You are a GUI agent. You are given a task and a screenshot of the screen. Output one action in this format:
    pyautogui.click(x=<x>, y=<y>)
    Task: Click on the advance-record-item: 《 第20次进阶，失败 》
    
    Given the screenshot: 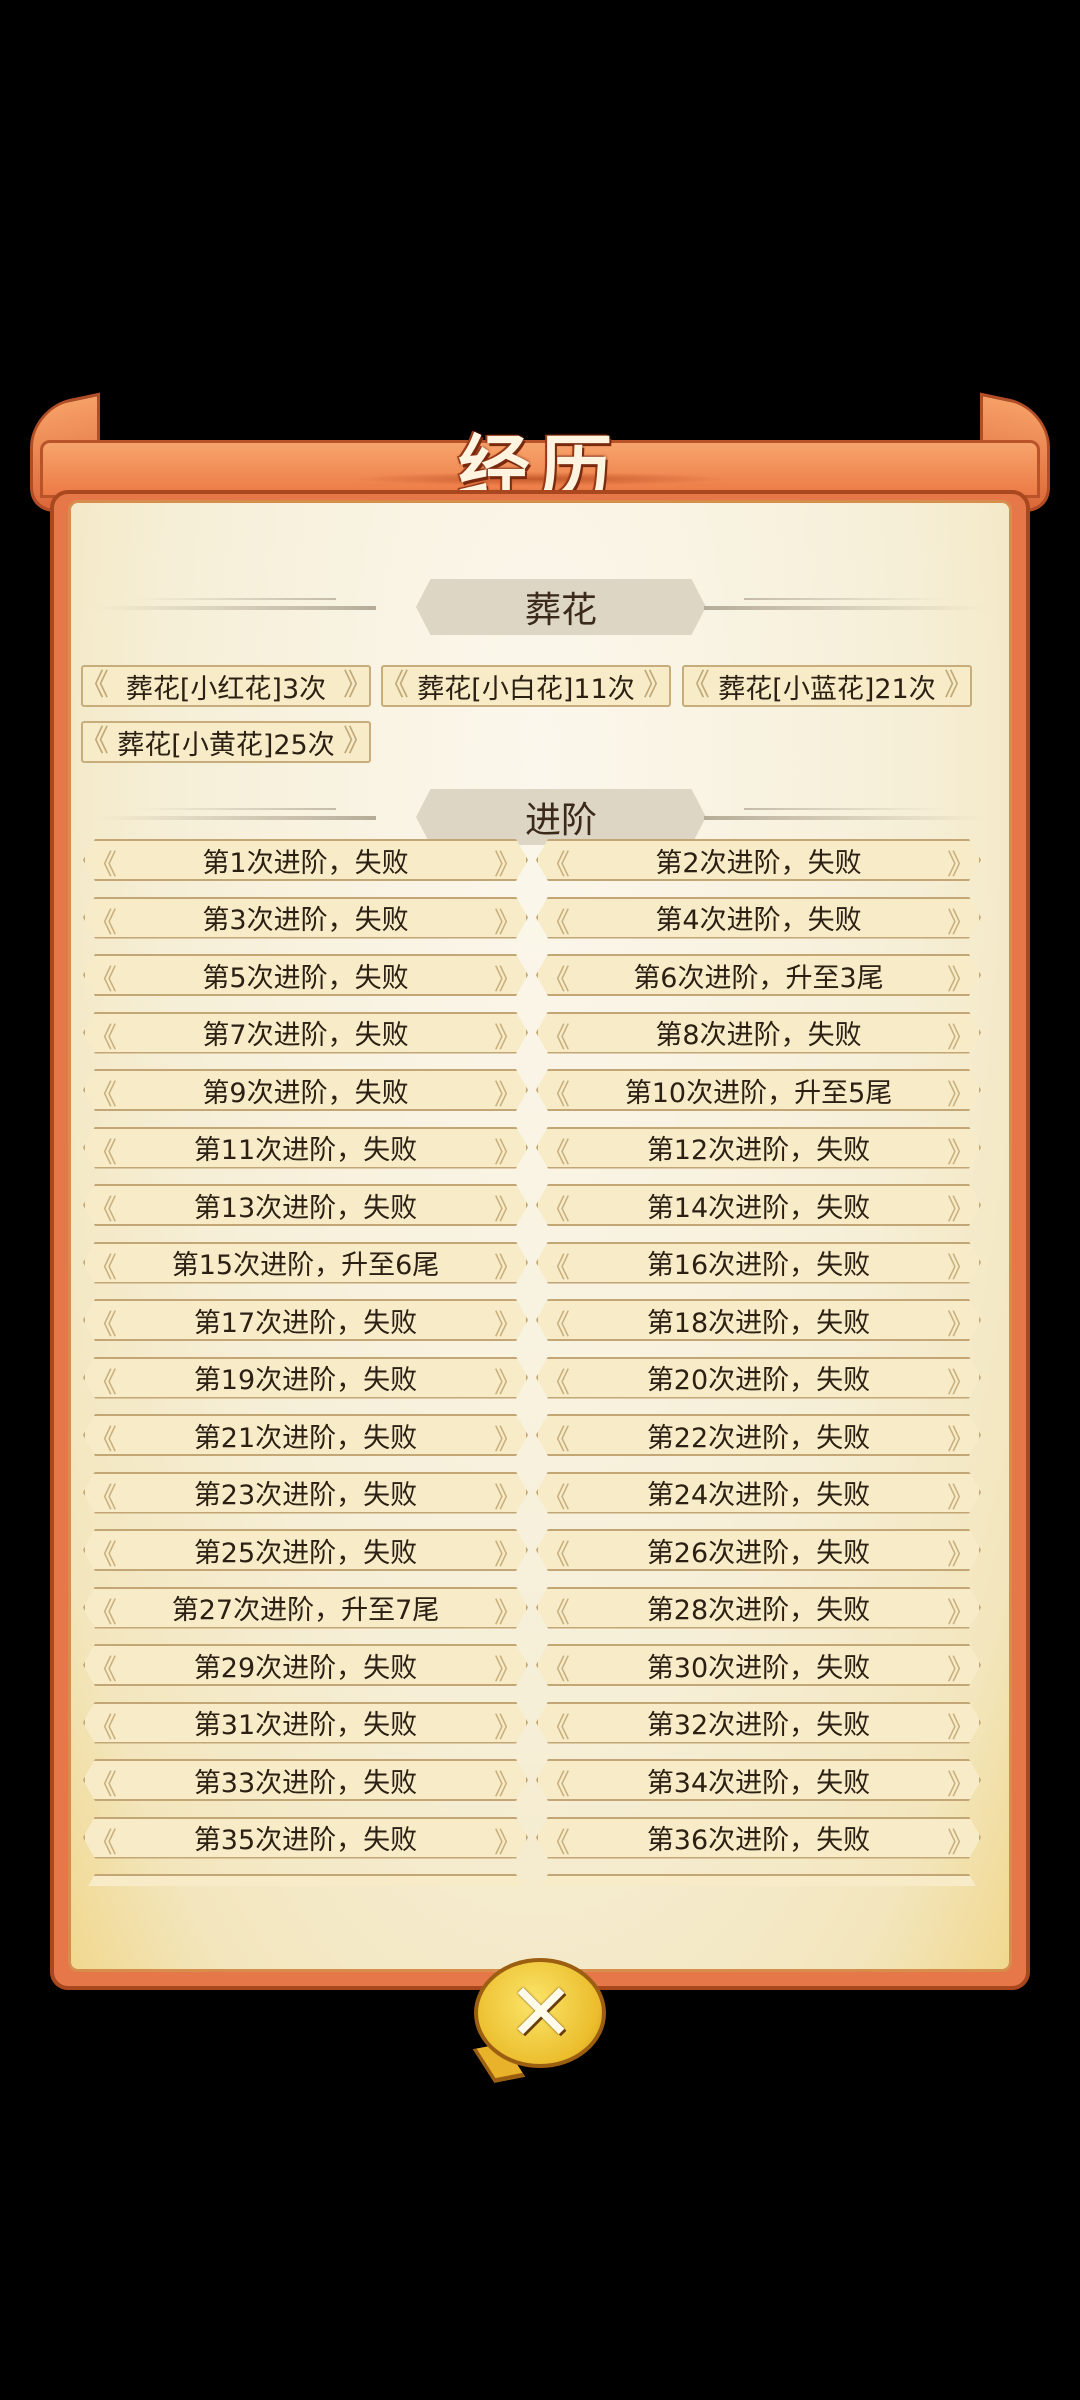 What is the action you would take?
    pyautogui.click(x=758, y=1378)
    